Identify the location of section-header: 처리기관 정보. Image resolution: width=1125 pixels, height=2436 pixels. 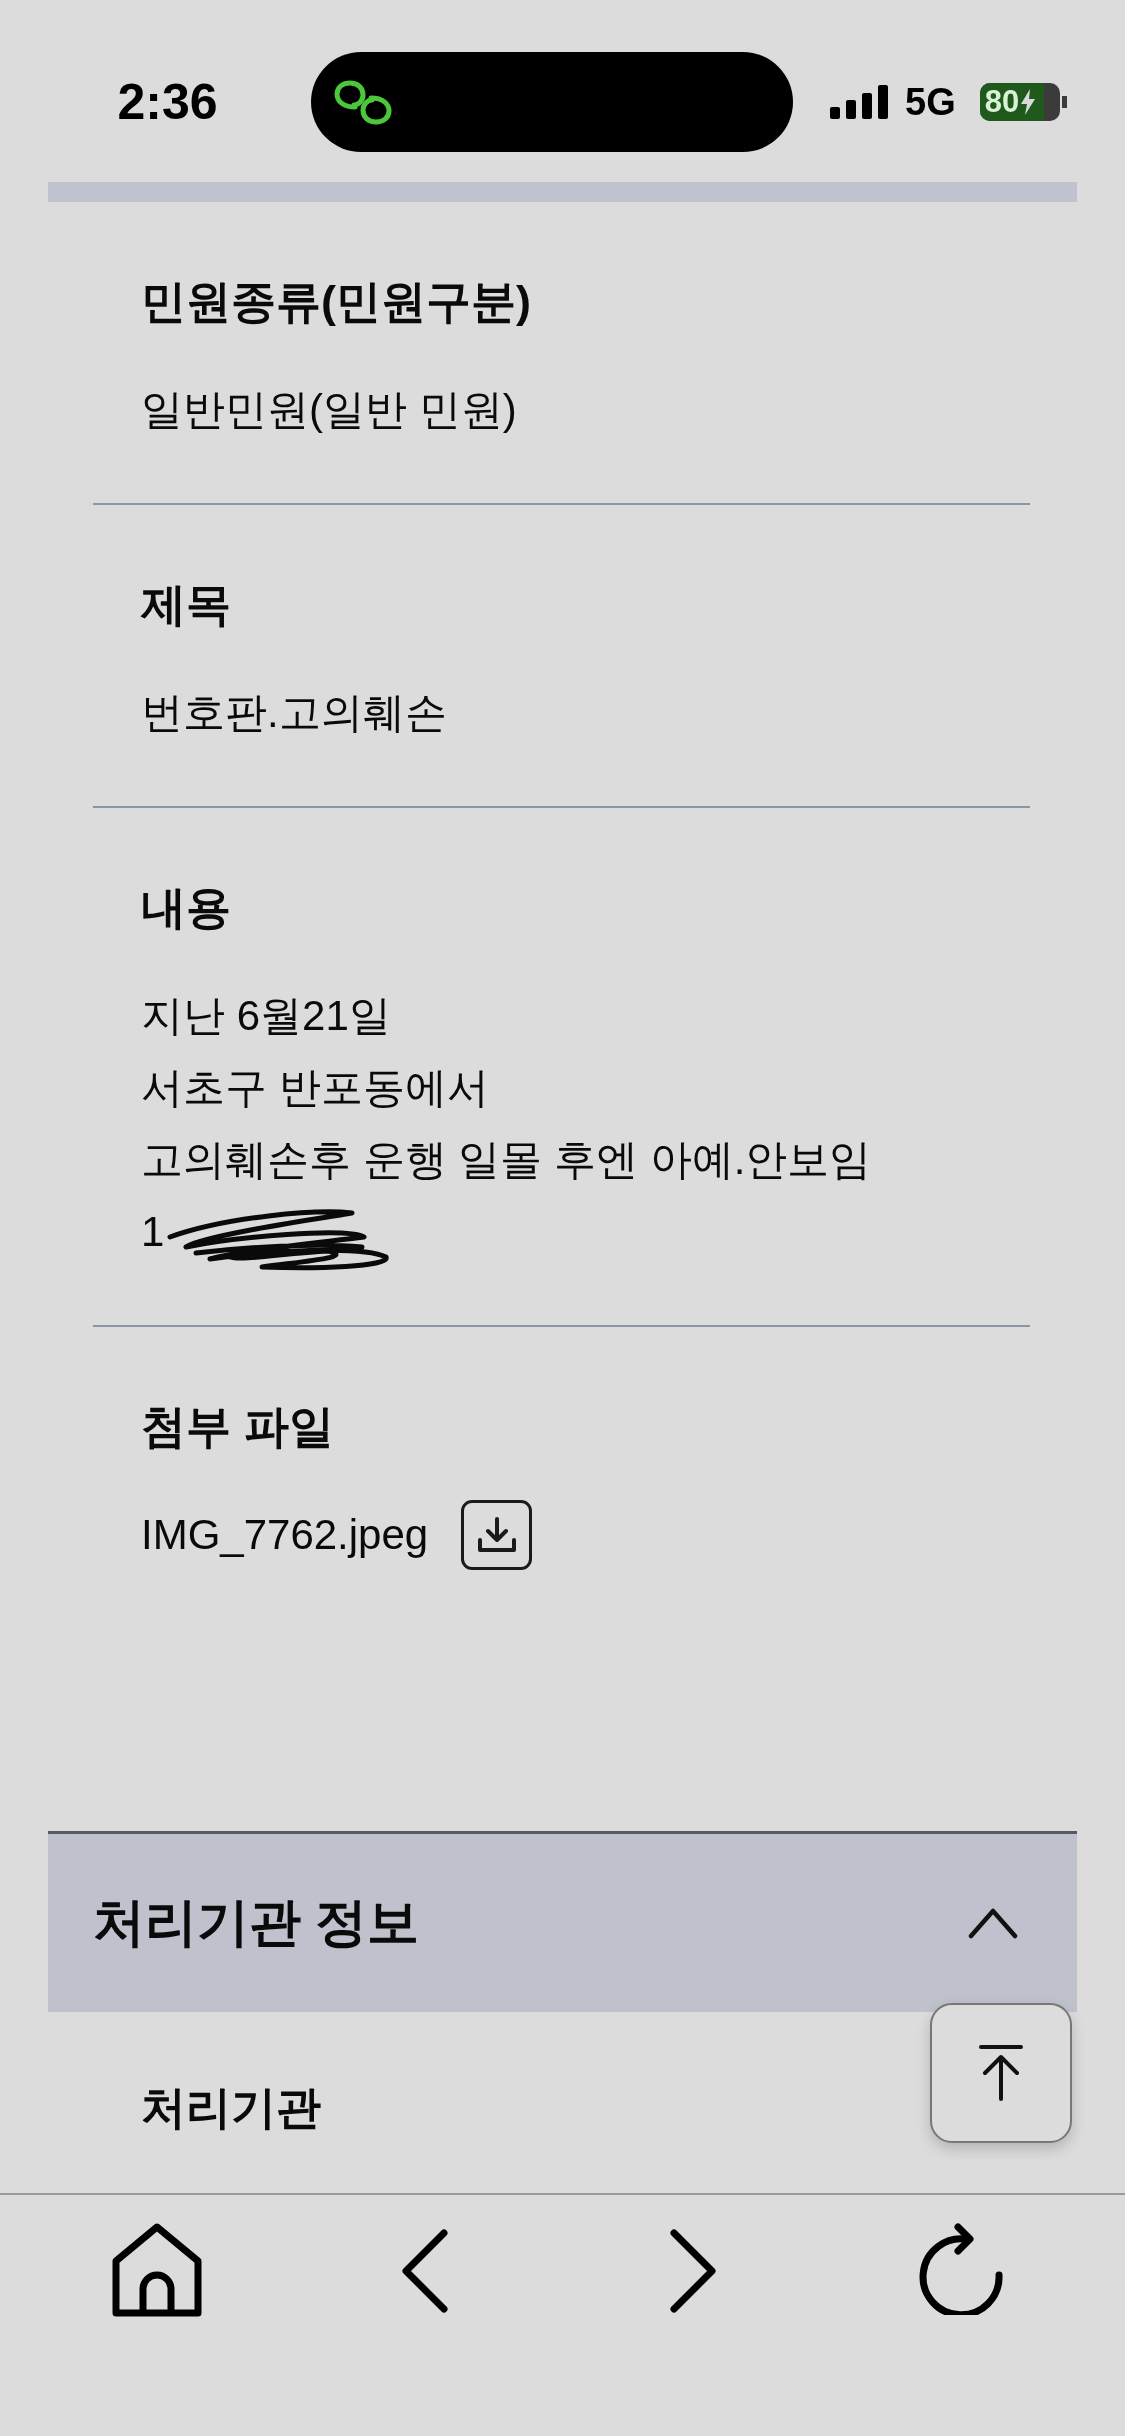
(562, 1921).